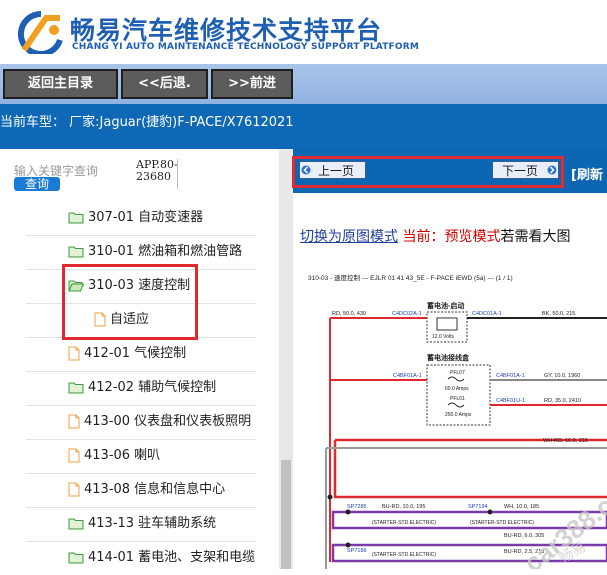 The image size is (607, 575). What do you see at coordinates (428, 172) in the screenshot?
I see `pager-highlight-box` at bounding box center [428, 172].